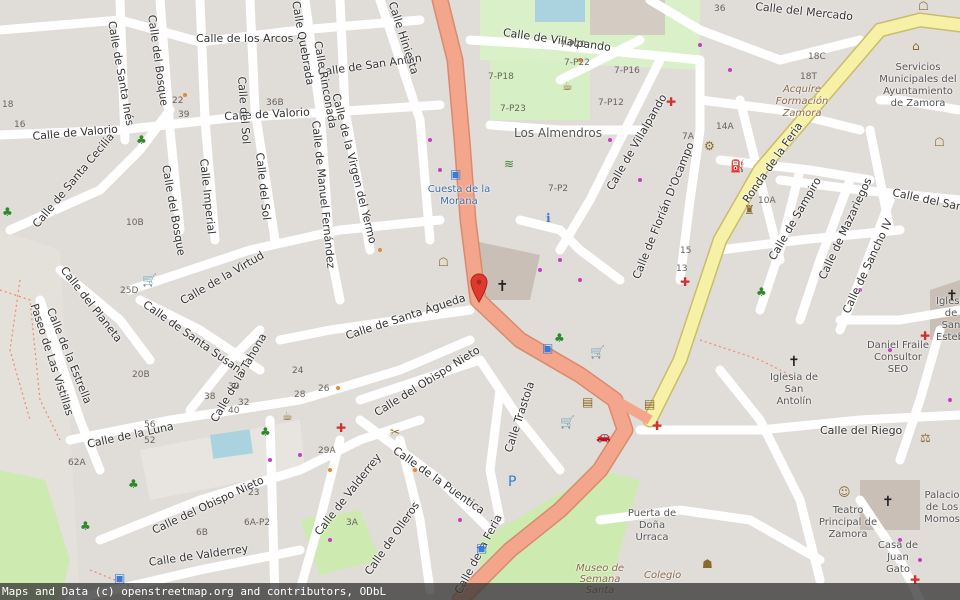 This screenshot has width=960, height=600. Describe the element at coordinates (300, 395) in the screenshot. I see `house-number: 28` at that location.